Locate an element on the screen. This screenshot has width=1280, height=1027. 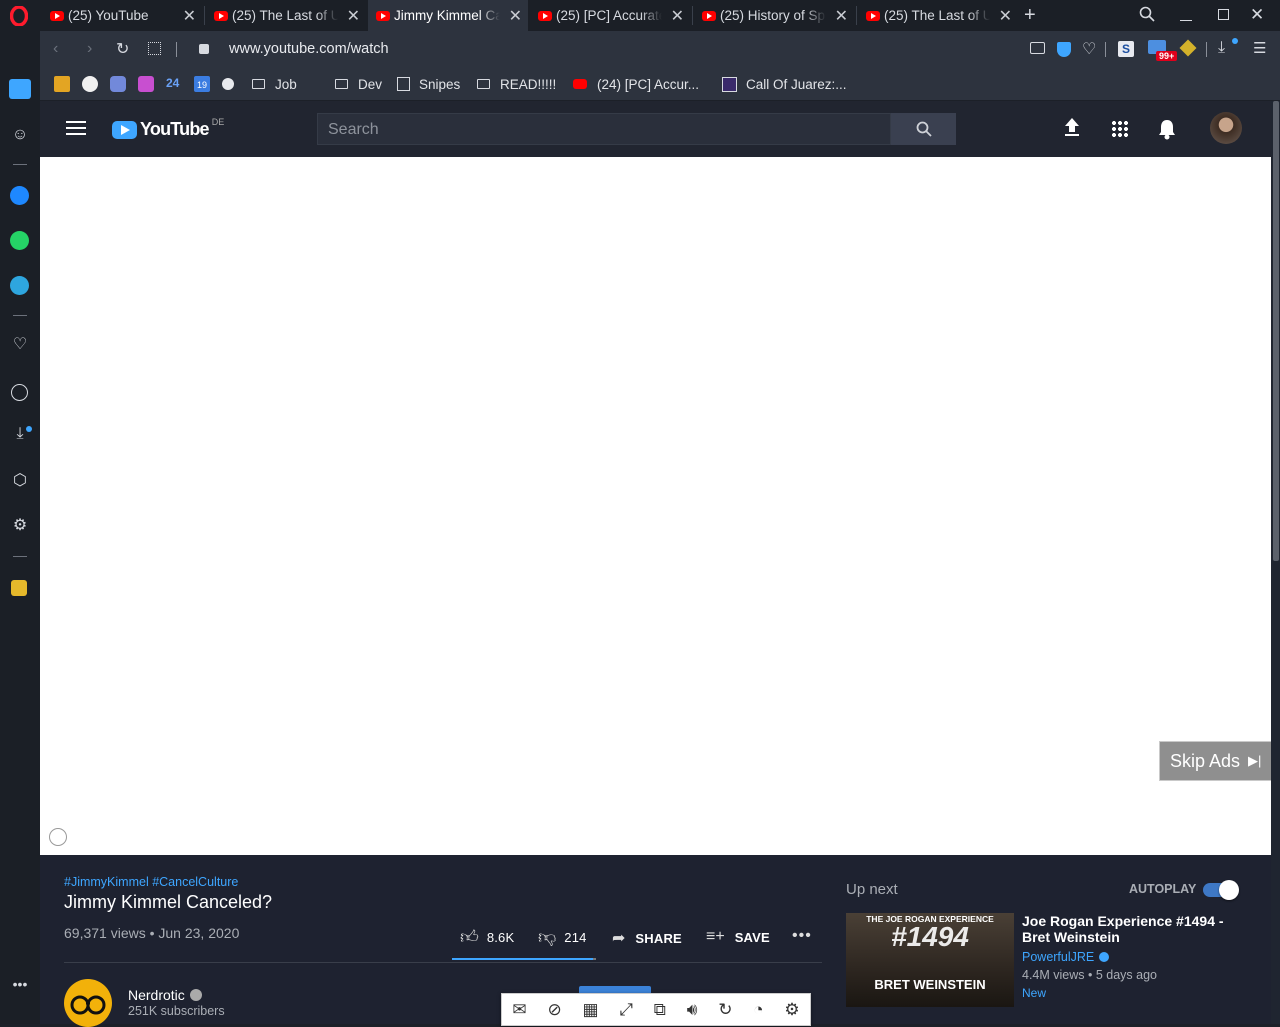
channel-name: Nerdrotic is located at coordinates (165, 995).